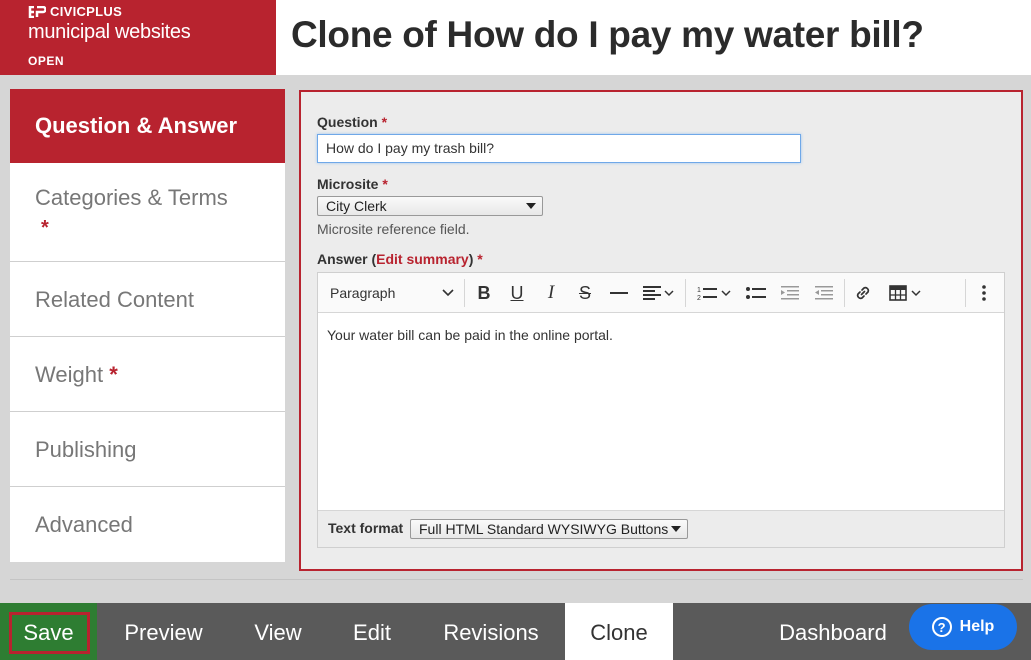 The width and height of the screenshot is (1031, 660). Describe the element at coordinates (114, 299) in the screenshot. I see `sidebar-item-label: Related Content` at that location.